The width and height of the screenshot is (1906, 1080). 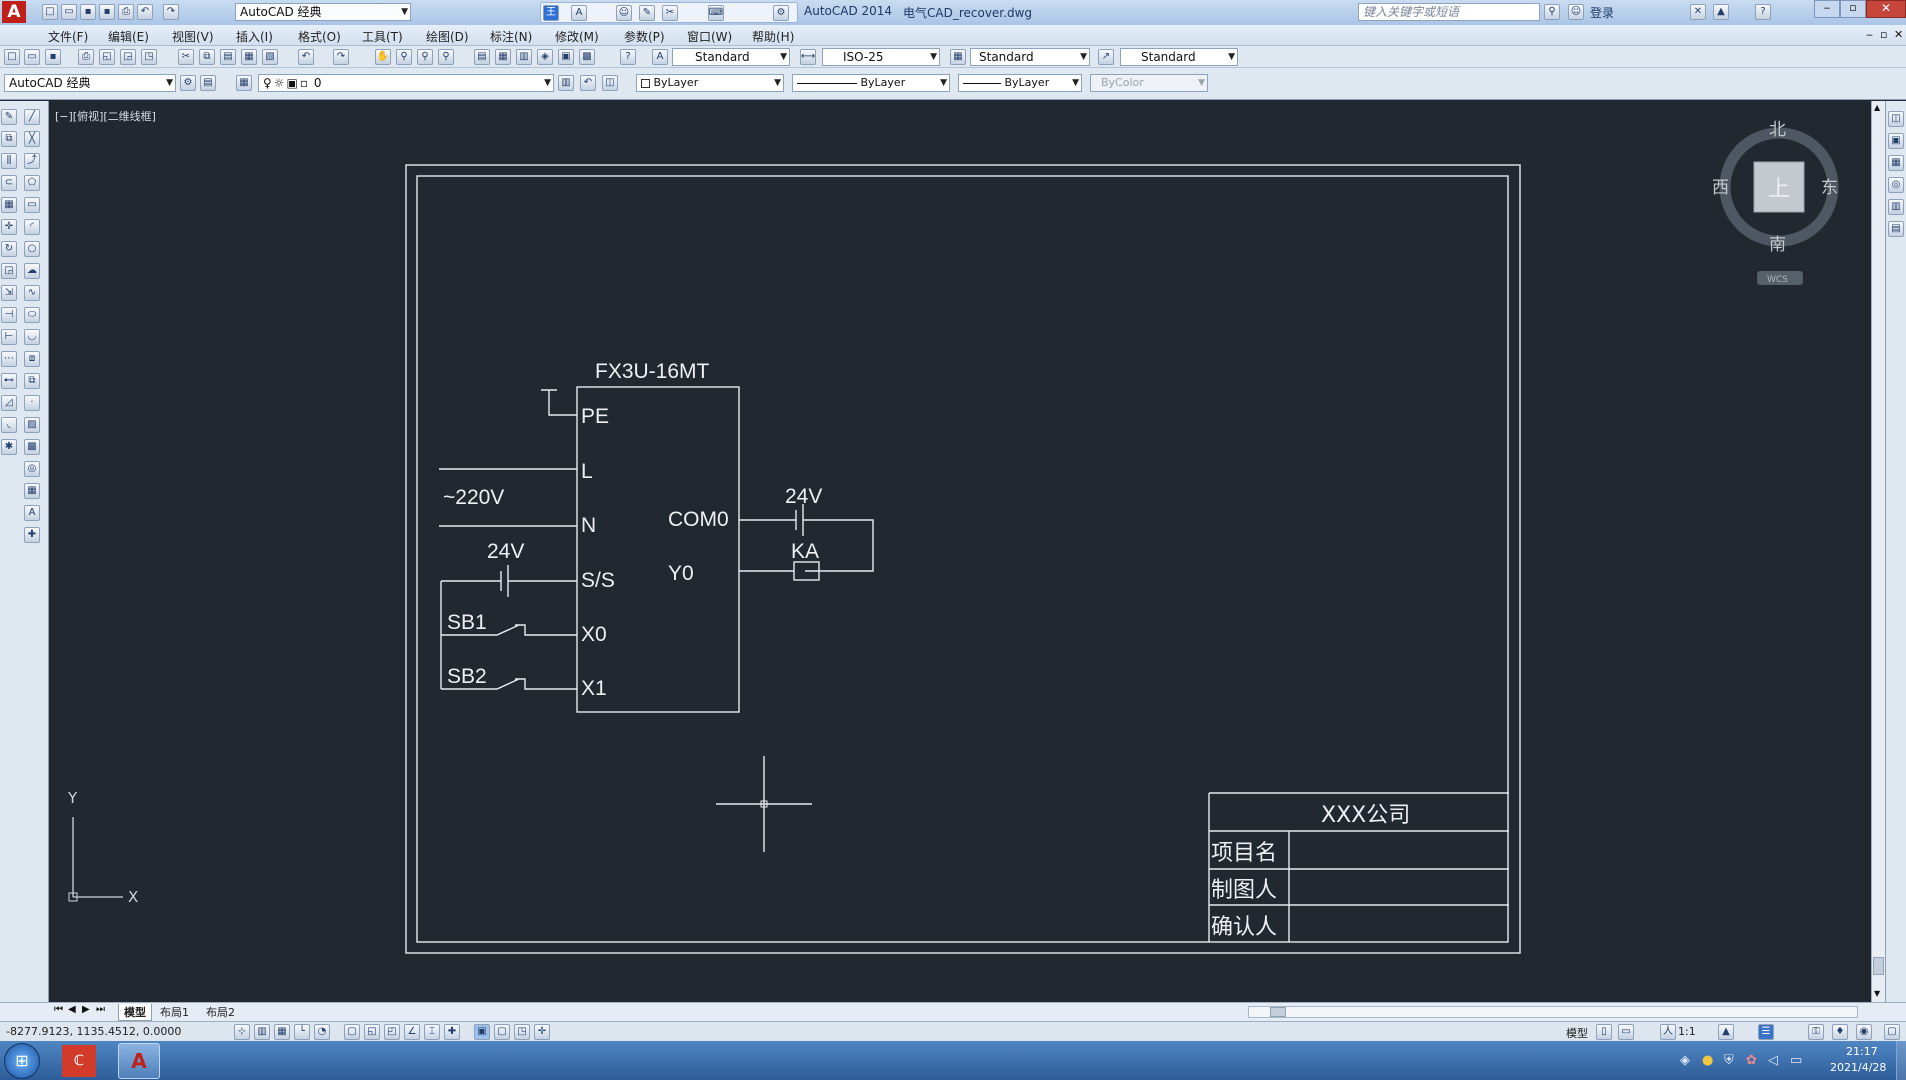 What do you see at coordinates (9, 161) in the screenshot?
I see `mirror-icon: ⫼` at bounding box center [9, 161].